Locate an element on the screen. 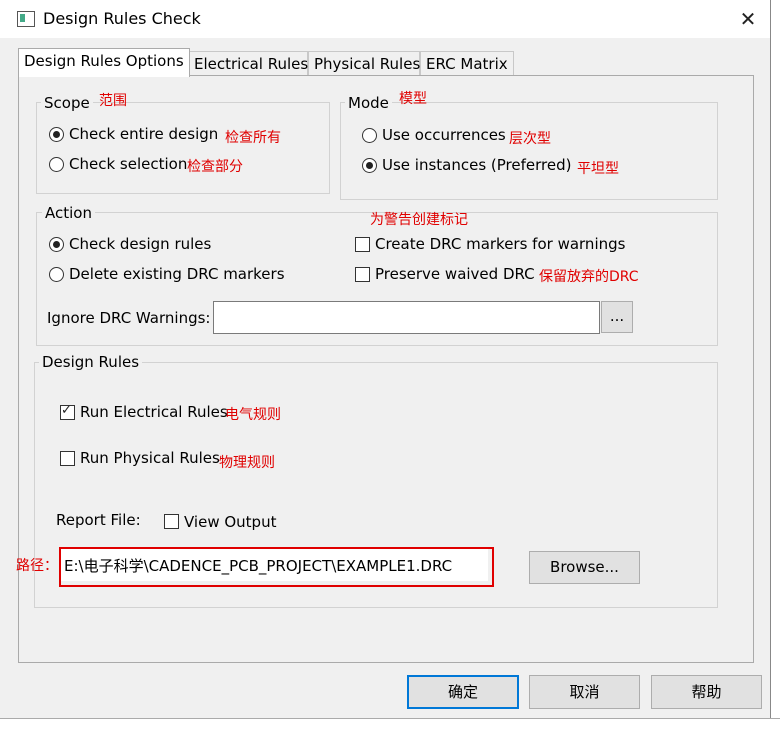  report-file-path: E:\电子科学\CADENCE_PCB_PROJECT\EXAMPLE1.DRC is located at coordinates (258, 566).